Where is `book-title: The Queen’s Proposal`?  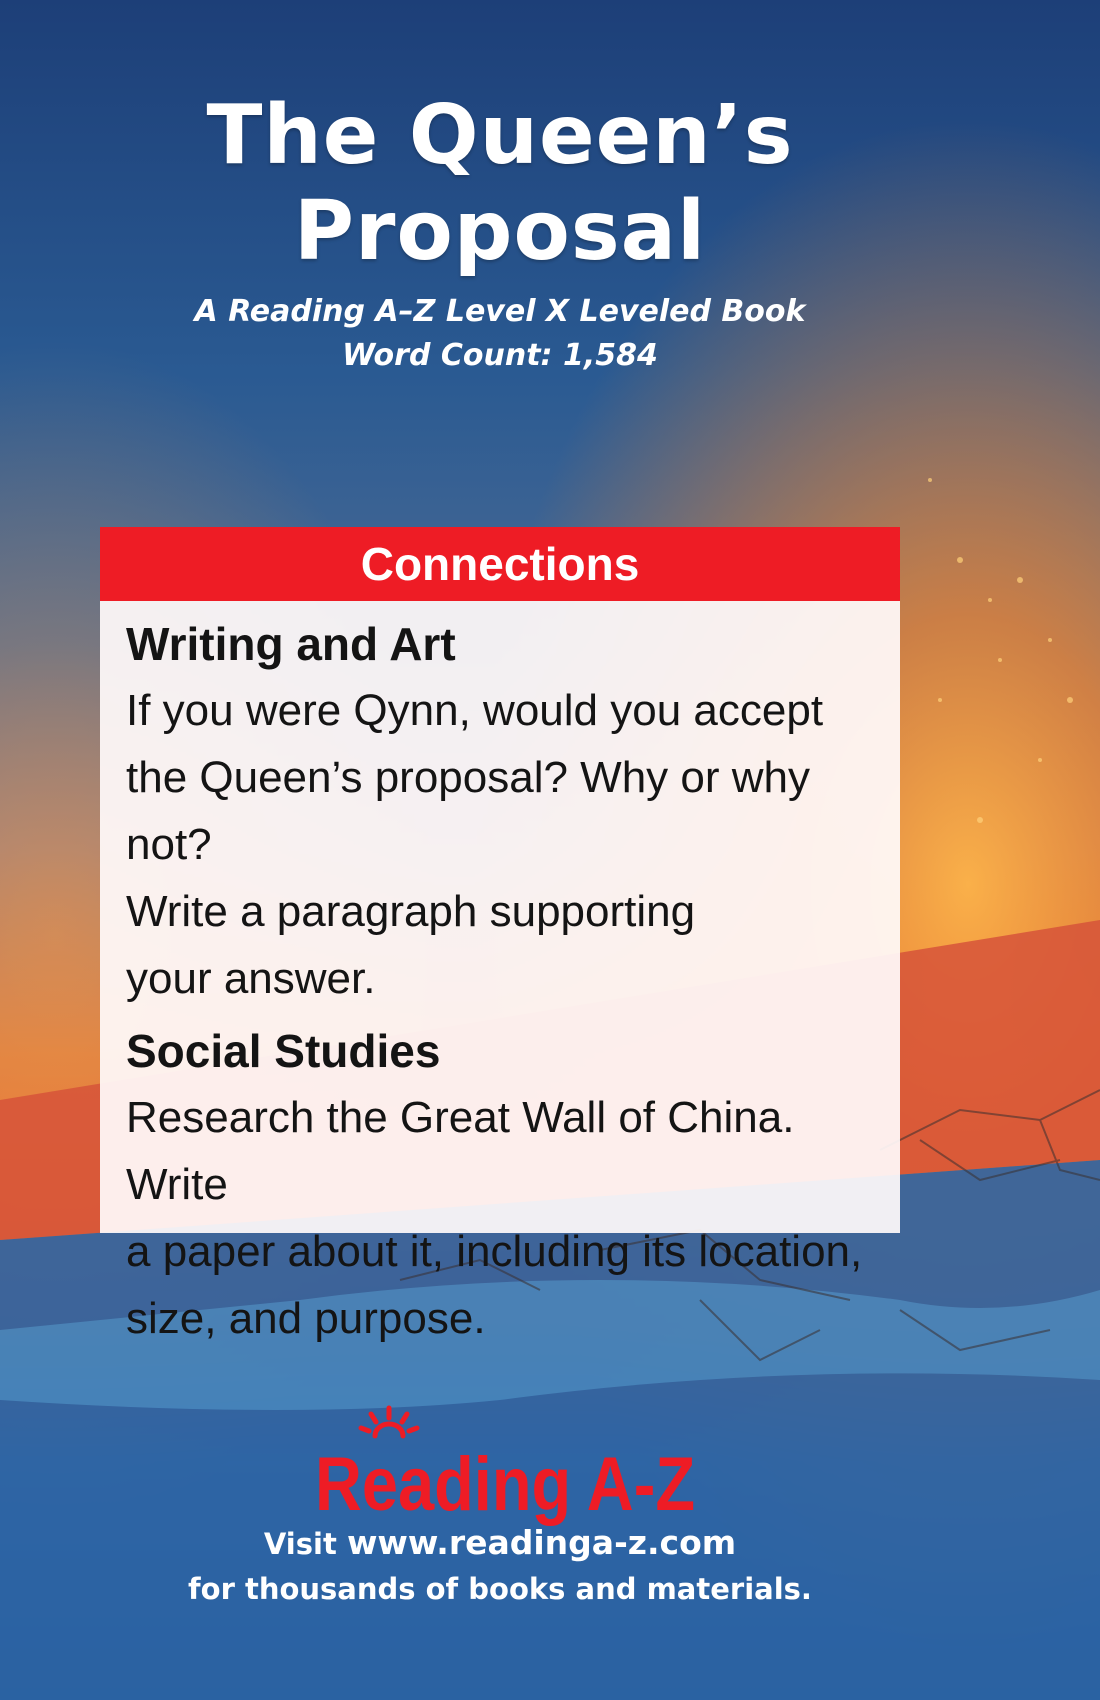
book-title: The Queen’s Proposal is located at coordinates (500, 184).